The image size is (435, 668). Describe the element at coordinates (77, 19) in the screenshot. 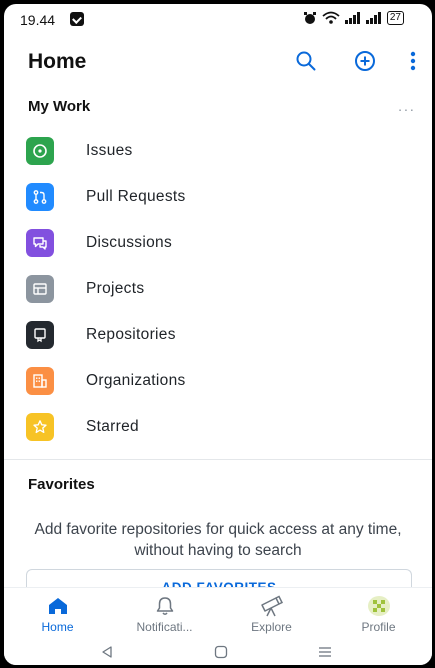

I see `message-notification-icon` at that location.